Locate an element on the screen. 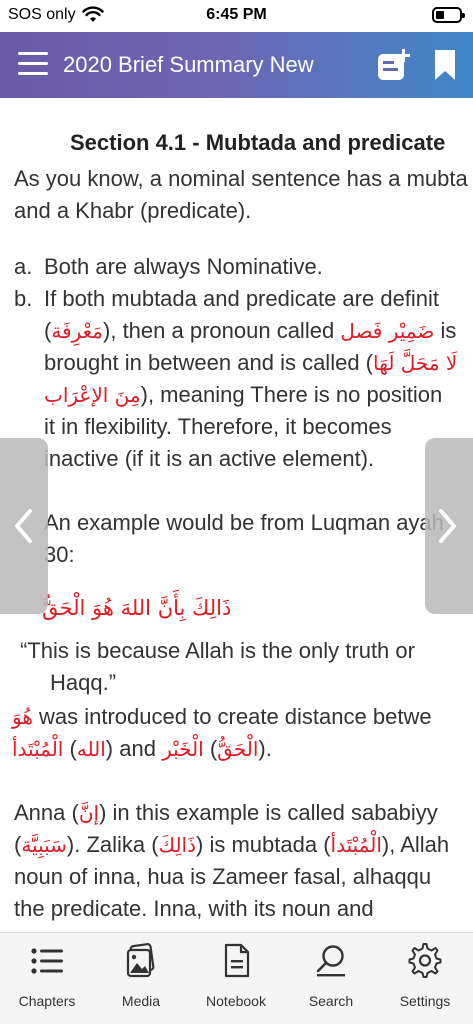  tab-media: Media is located at coordinates (141, 978).